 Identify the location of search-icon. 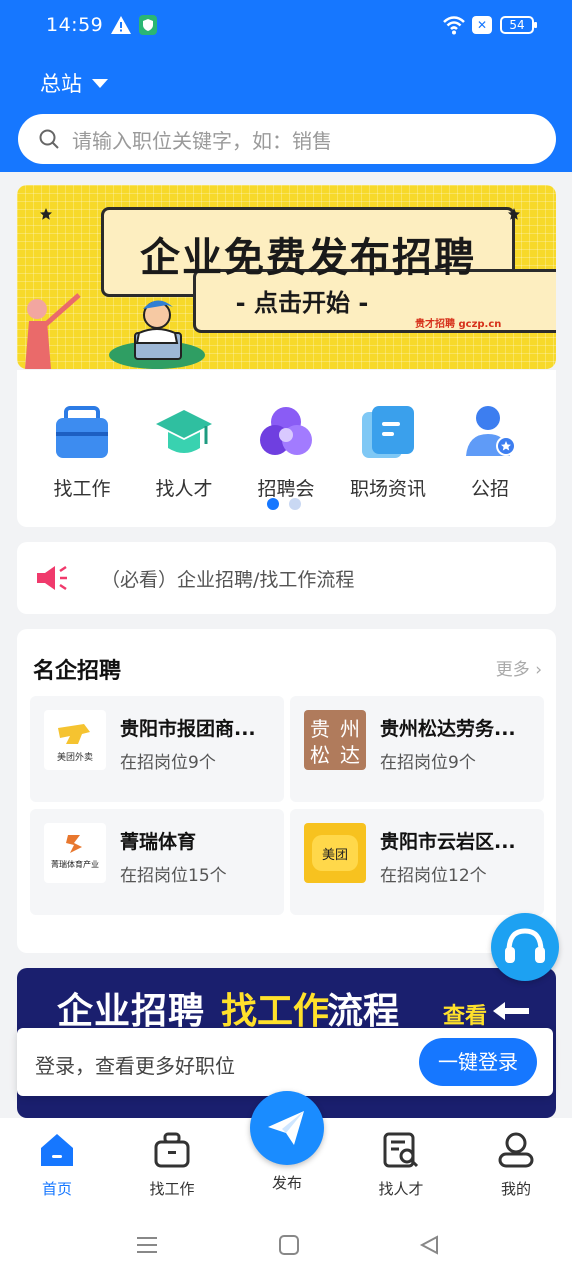
(49, 139).